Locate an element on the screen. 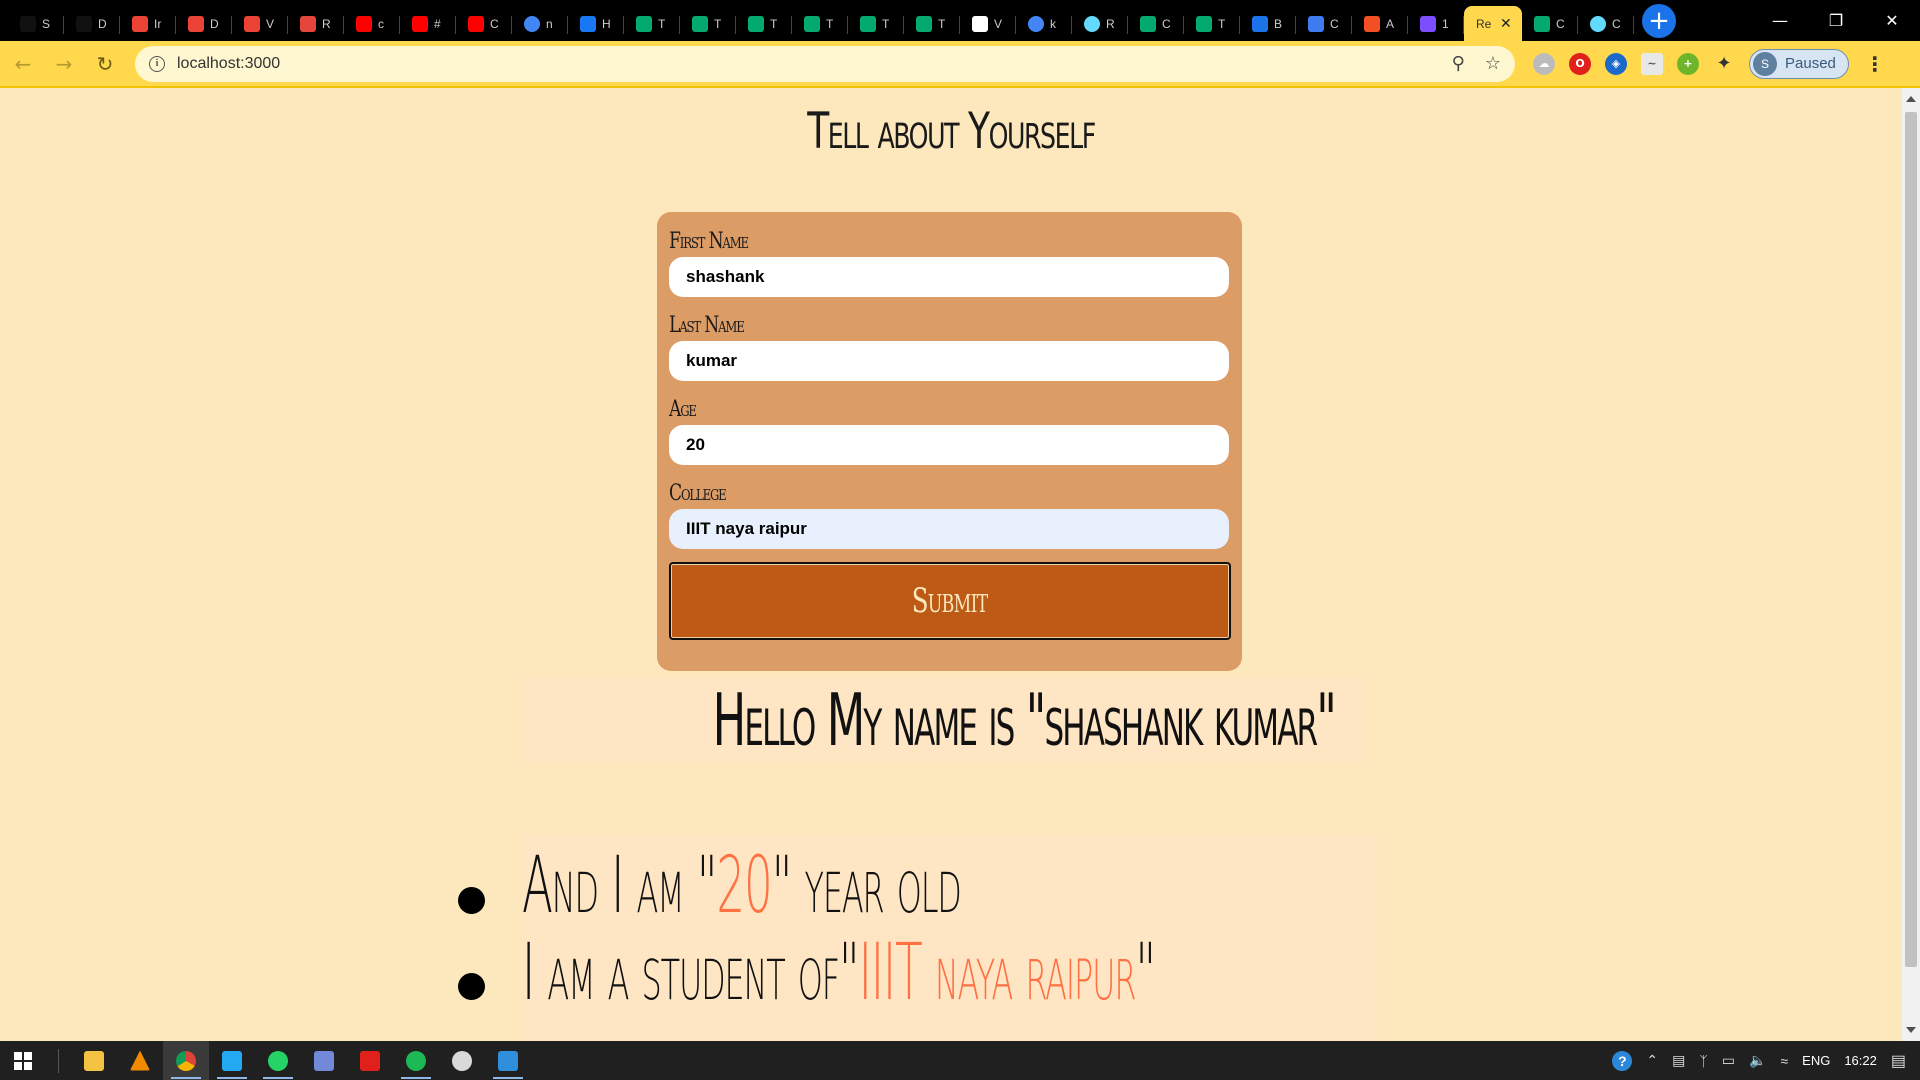  zoom-icon: ⚲ is located at coordinates (1458, 63).